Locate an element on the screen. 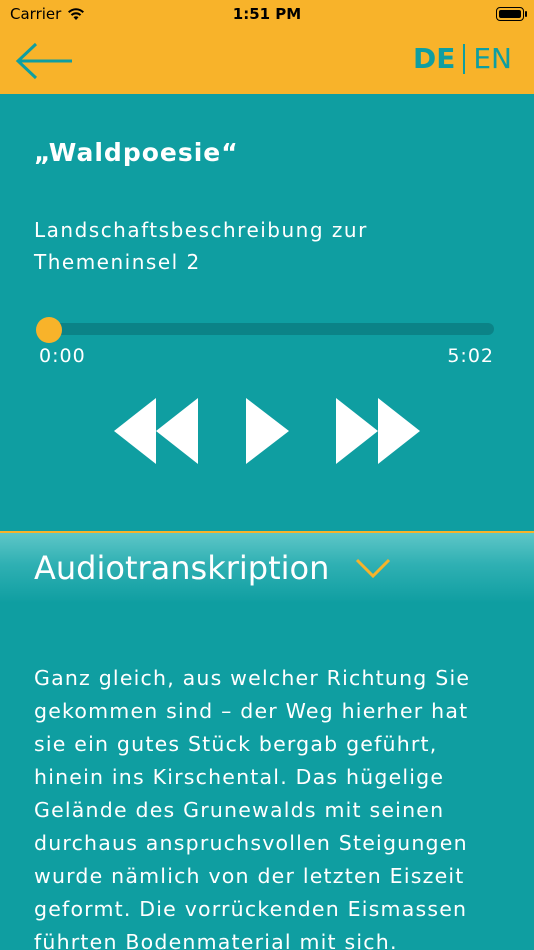 The width and height of the screenshot is (534, 950). transcript-toggle: Audiotranskription is located at coordinates (267, 567).